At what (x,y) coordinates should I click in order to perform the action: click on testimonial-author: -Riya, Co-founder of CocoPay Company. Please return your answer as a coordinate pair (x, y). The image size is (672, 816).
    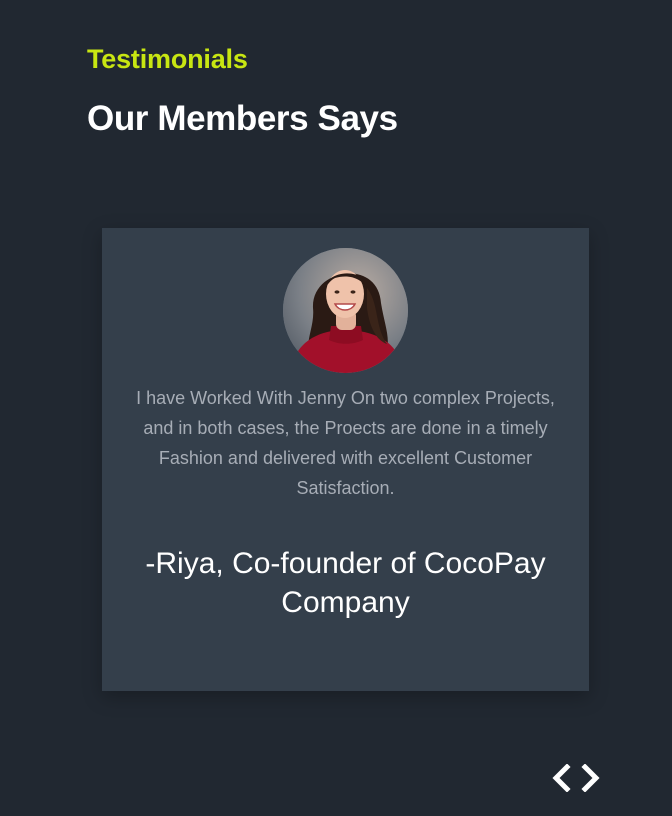
    Looking at the image, I should click on (345, 583).